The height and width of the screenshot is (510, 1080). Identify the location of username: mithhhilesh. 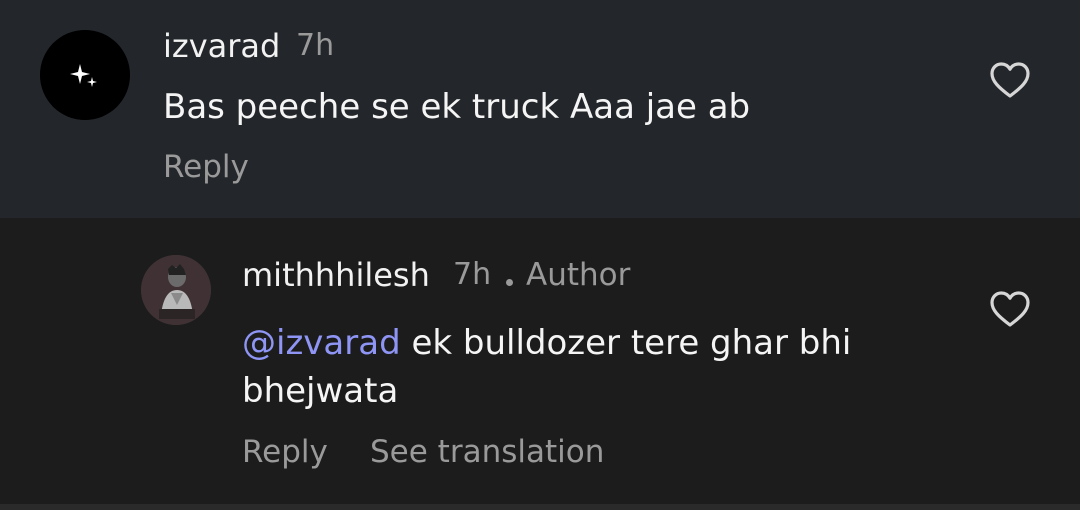
(336, 275).